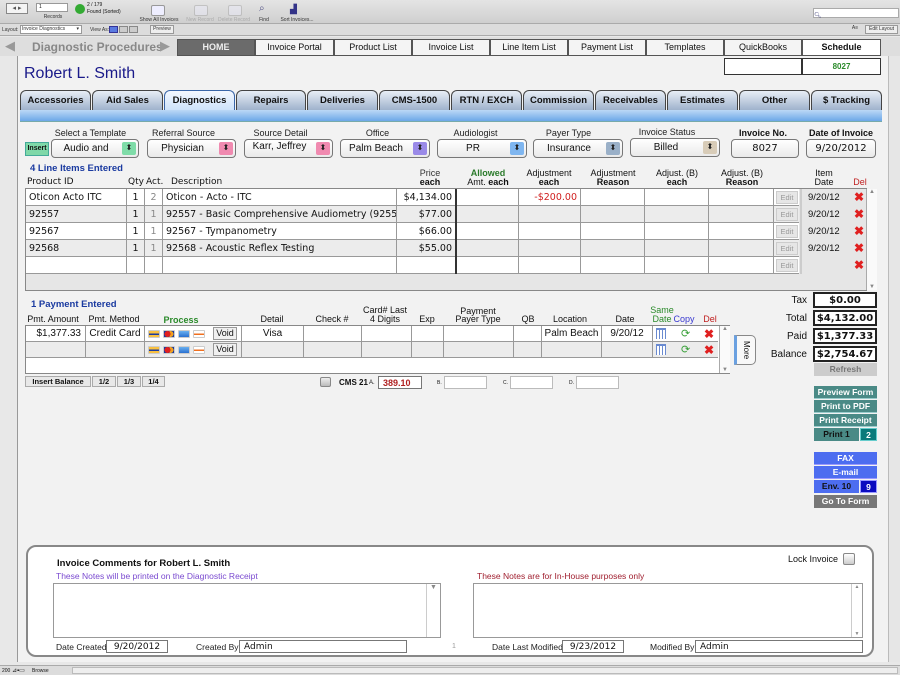  Describe the element at coordinates (856, 610) in the screenshot. I see `inhouse-scrollbar: ▲ ▼` at that location.